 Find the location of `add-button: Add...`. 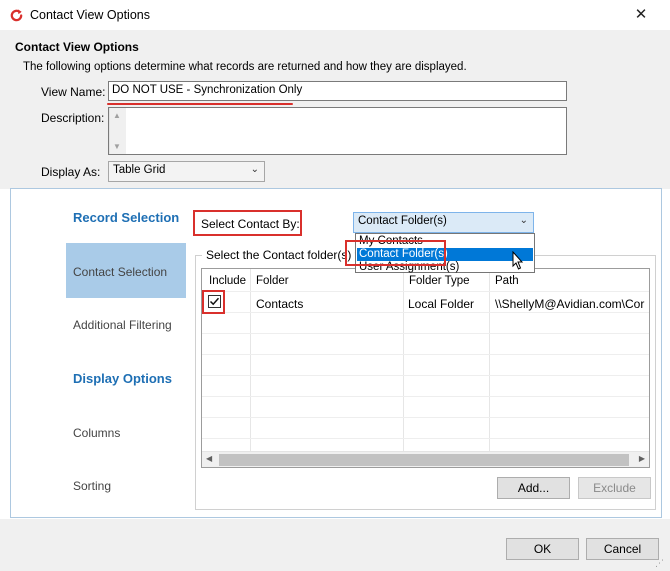

add-button: Add... is located at coordinates (533, 488).